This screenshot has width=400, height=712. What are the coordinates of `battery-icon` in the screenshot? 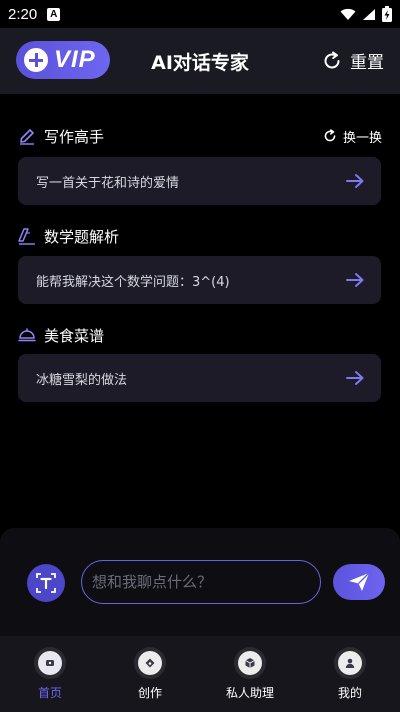 It's located at (387, 14).